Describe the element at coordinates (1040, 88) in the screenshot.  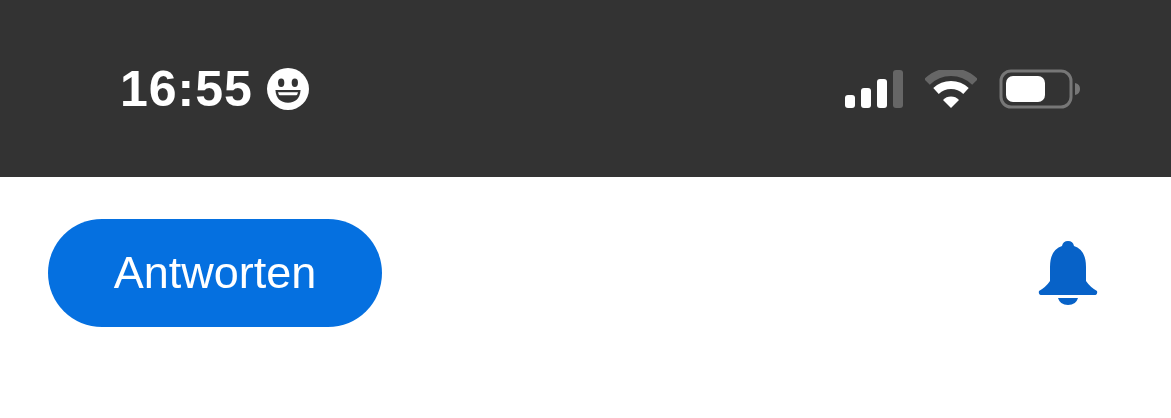
I see `battery-icon` at that location.